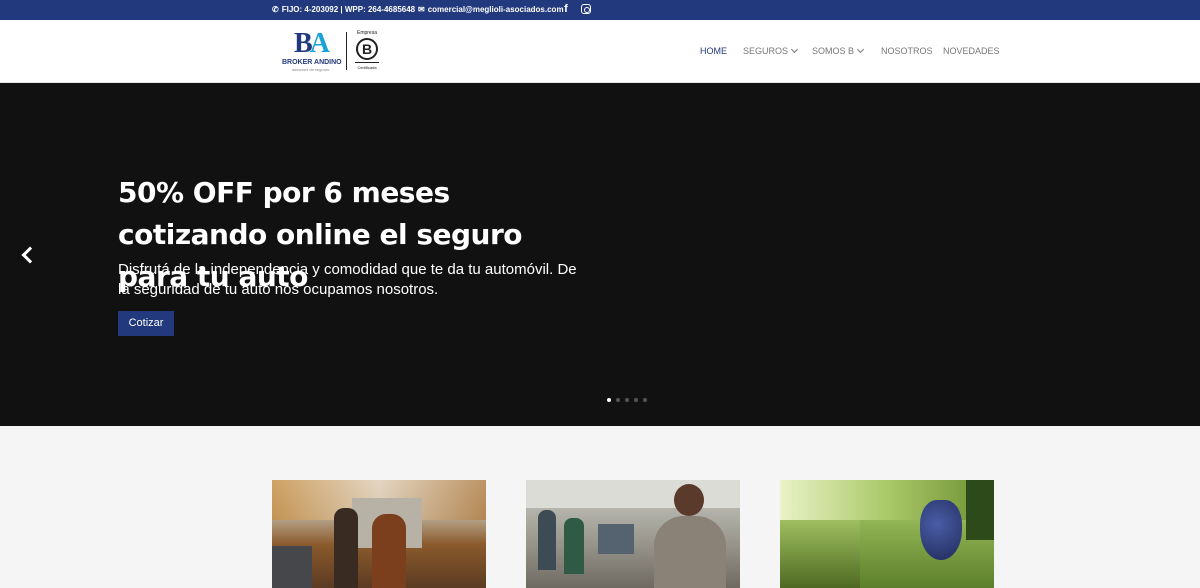 The height and width of the screenshot is (588, 1200). I want to click on logo-mark-b: B, so click(303, 43).